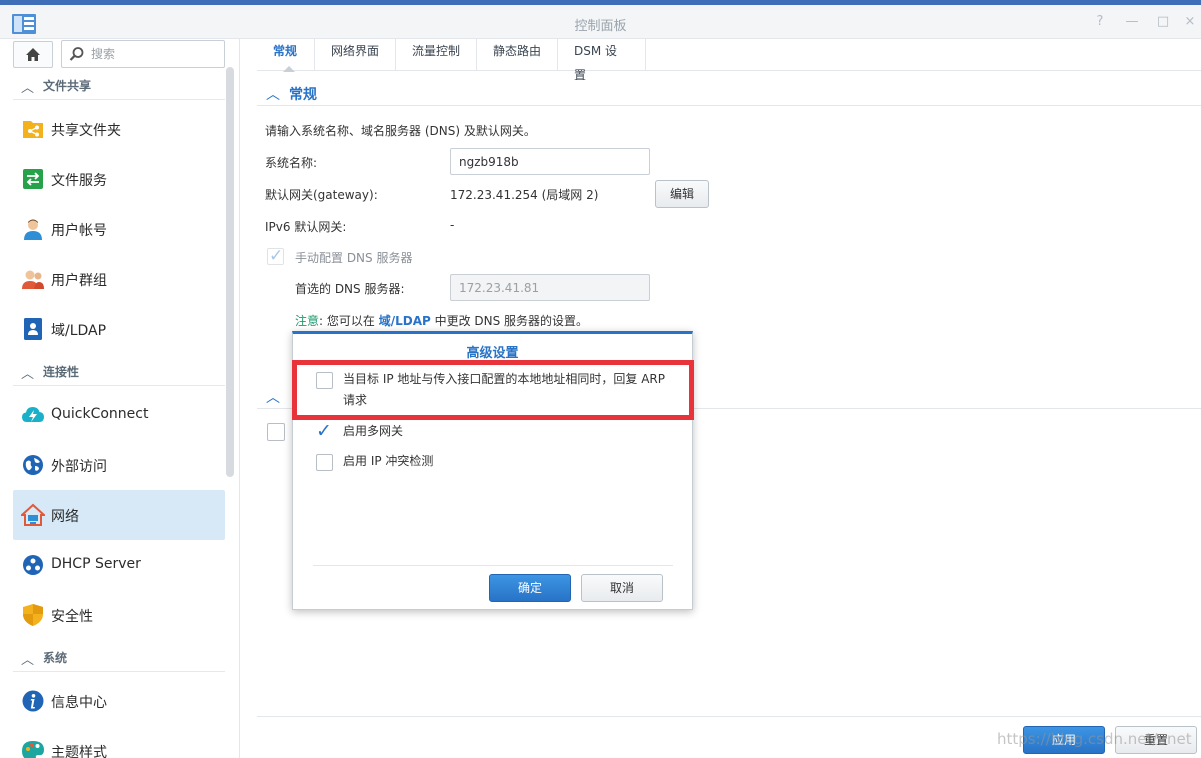 Image resolution: width=1201 pixels, height=758 pixels. Describe the element at coordinates (350, 289) in the screenshot. I see `preferred-dns-label: 首选的 DNS 服务器:` at that location.